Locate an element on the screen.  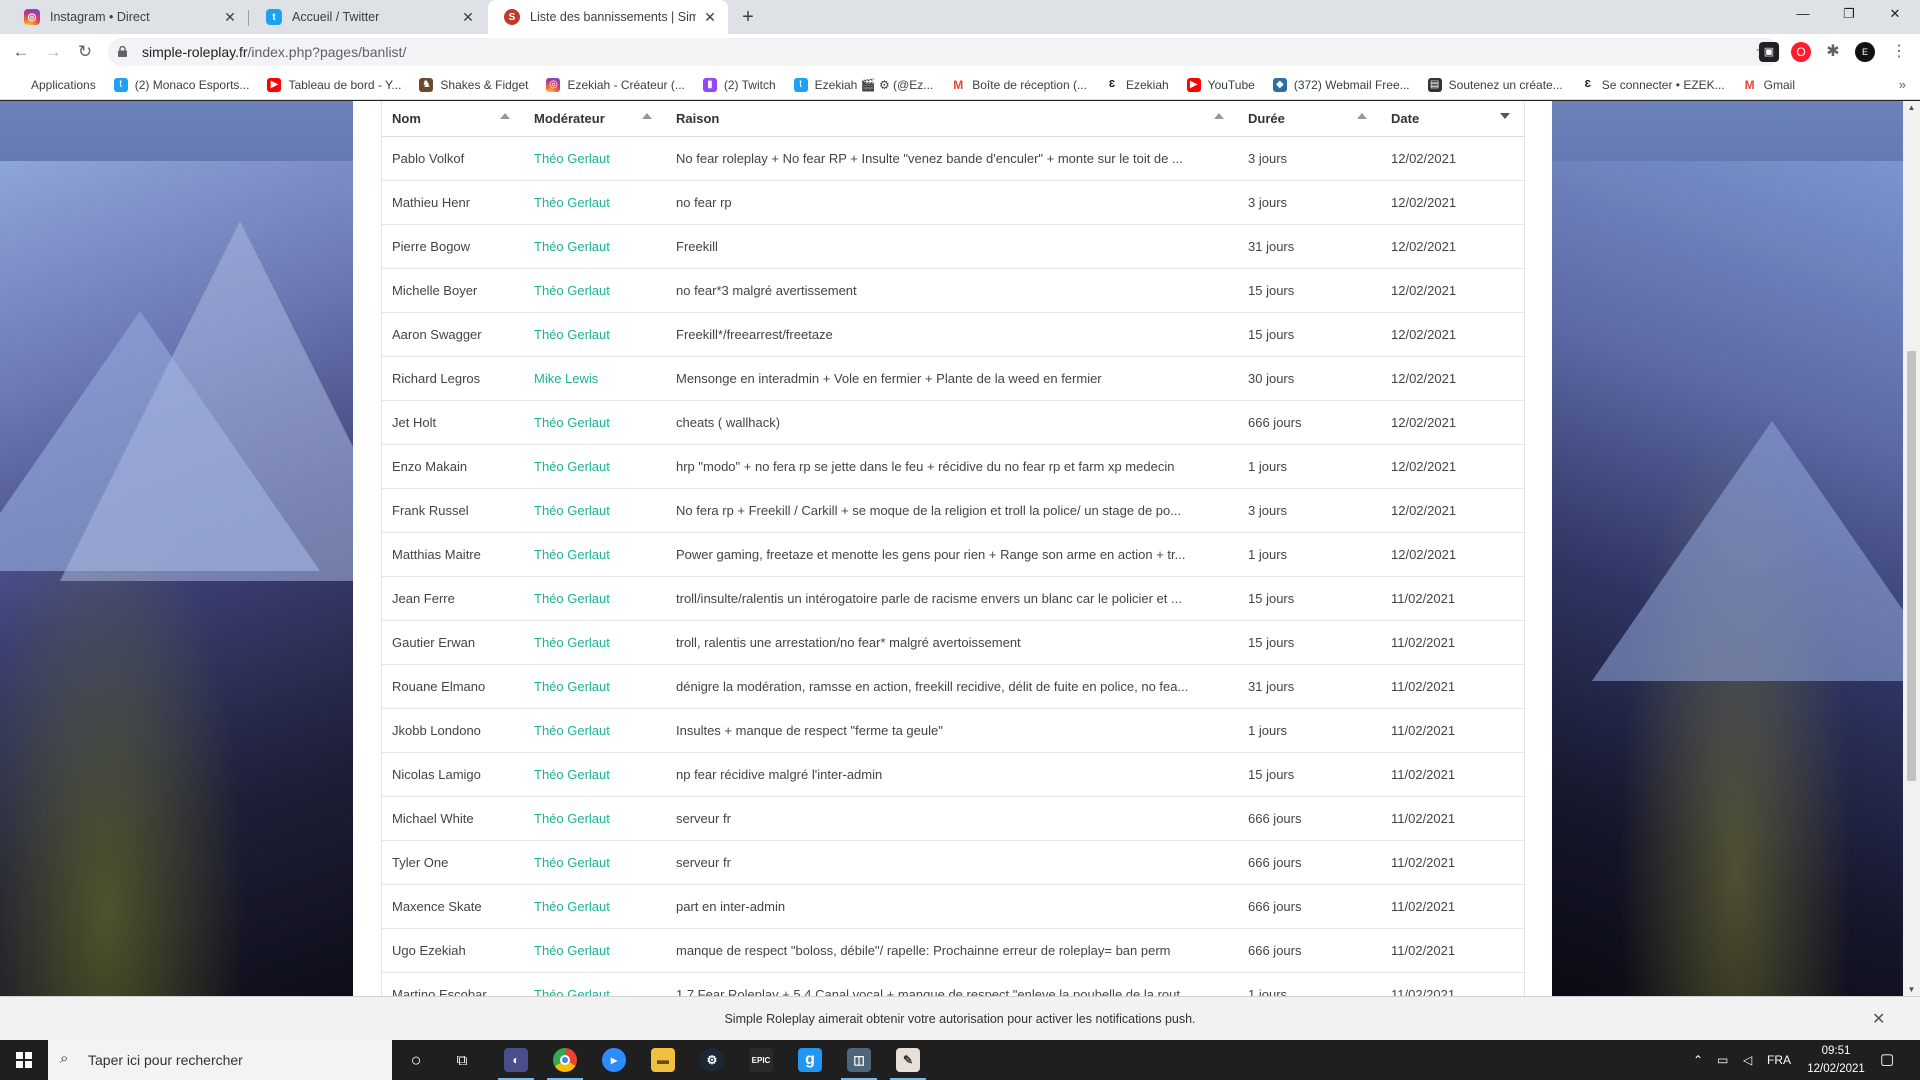
column-header-nom: Nom is located at coordinates (453, 119).